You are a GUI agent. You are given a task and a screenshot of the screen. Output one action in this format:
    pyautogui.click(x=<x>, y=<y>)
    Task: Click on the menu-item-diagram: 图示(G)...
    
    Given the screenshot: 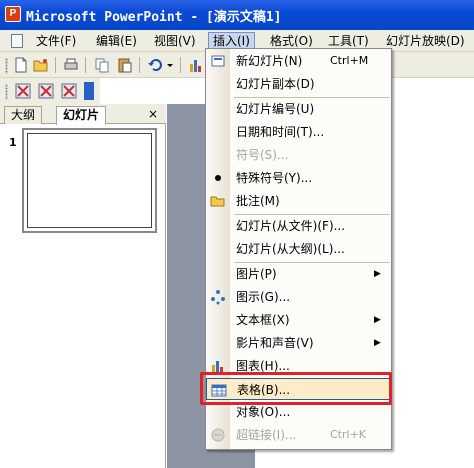 What is the action you would take?
    pyautogui.click(x=298, y=297)
    